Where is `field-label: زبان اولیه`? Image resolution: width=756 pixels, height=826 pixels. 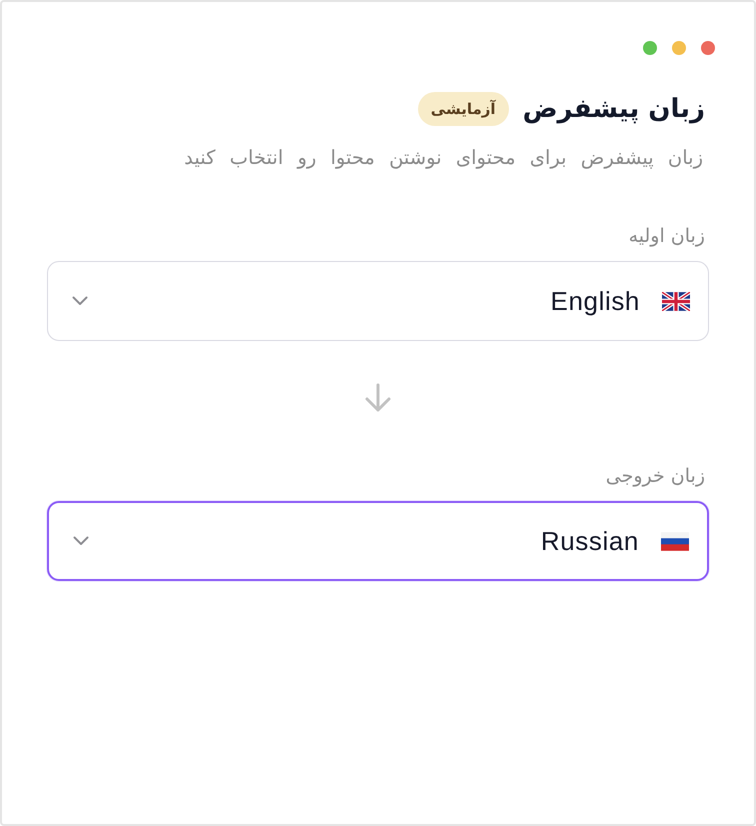 field-label: زبان اولیه is located at coordinates (666, 236).